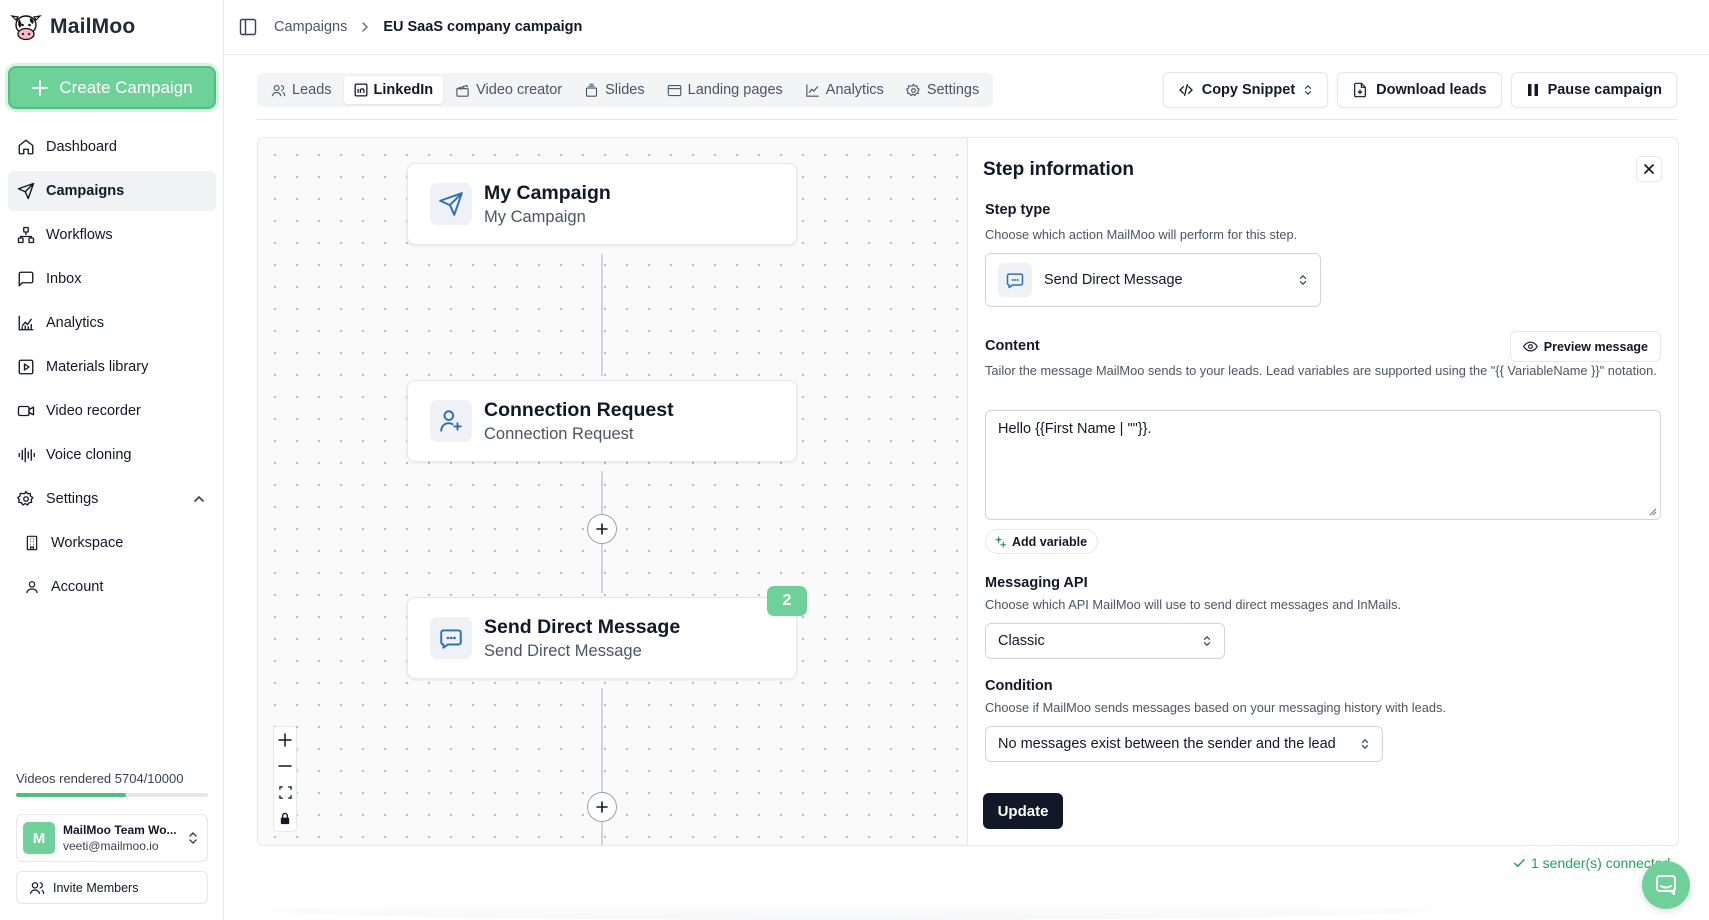 The width and height of the screenshot is (1709, 920). I want to click on send-icon, so click(26, 191).